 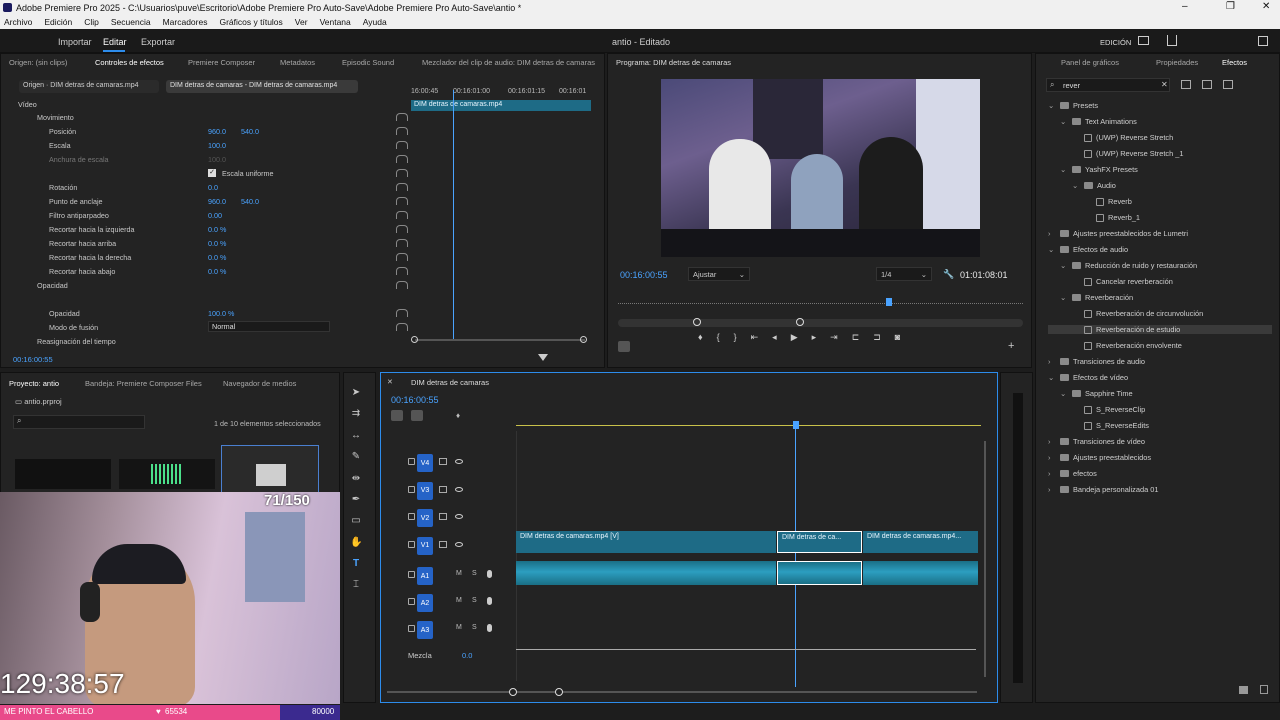 I want to click on timeline-timecode: 00:16:00:55, so click(x=415, y=400).